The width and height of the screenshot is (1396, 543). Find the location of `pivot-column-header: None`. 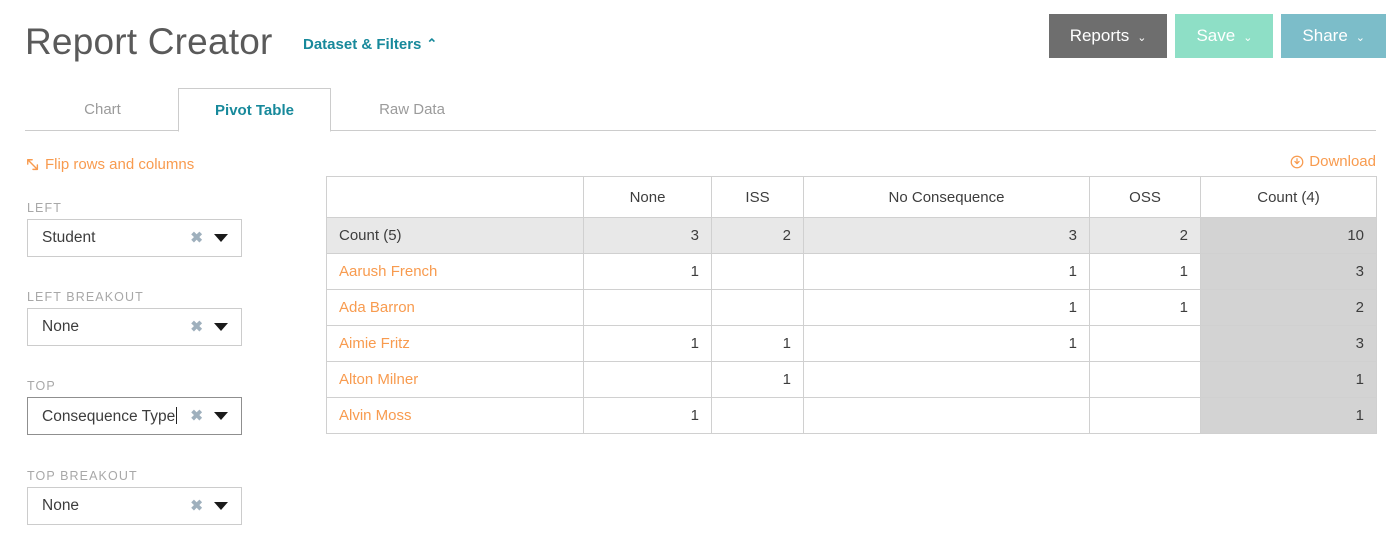

pivot-column-header: None is located at coordinates (647, 197).